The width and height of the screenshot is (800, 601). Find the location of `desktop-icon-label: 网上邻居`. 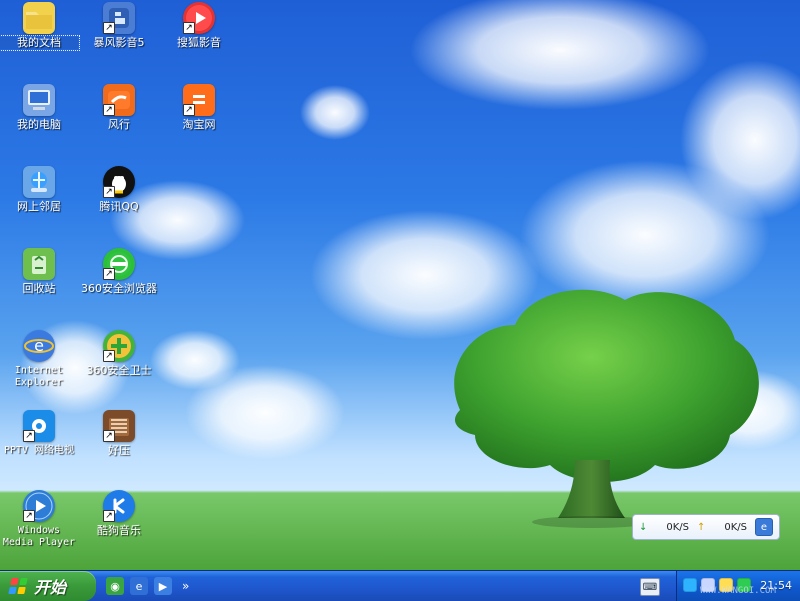

desktop-icon-label: 网上邻居 is located at coordinates (39, 206).